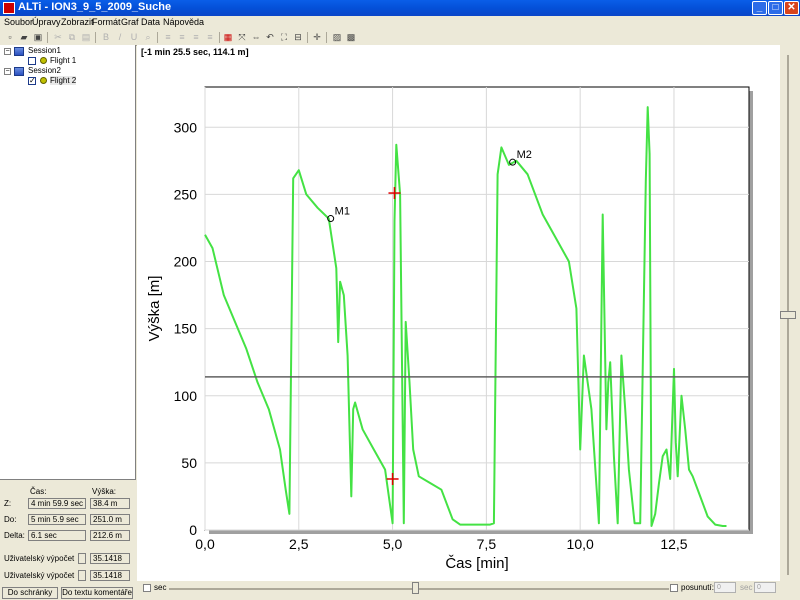  What do you see at coordinates (14, 535) in the screenshot?
I see `delta-label: Delta:` at bounding box center [14, 535].